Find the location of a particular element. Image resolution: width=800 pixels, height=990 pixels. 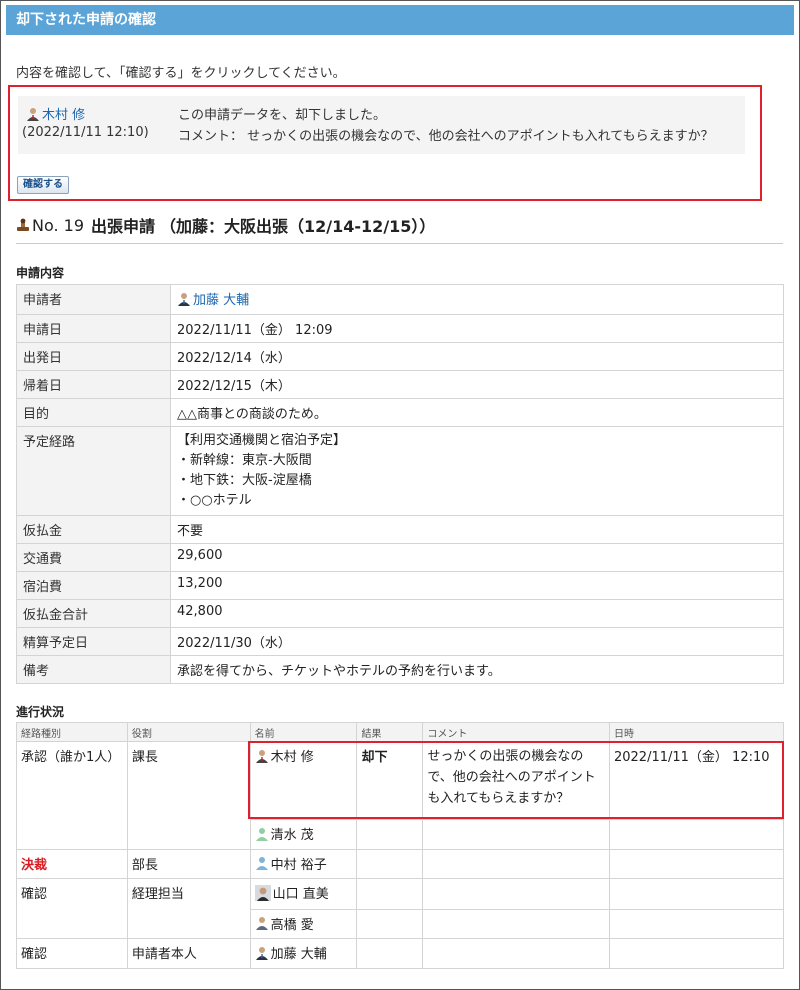

column-header: 役割 is located at coordinates (188, 732).